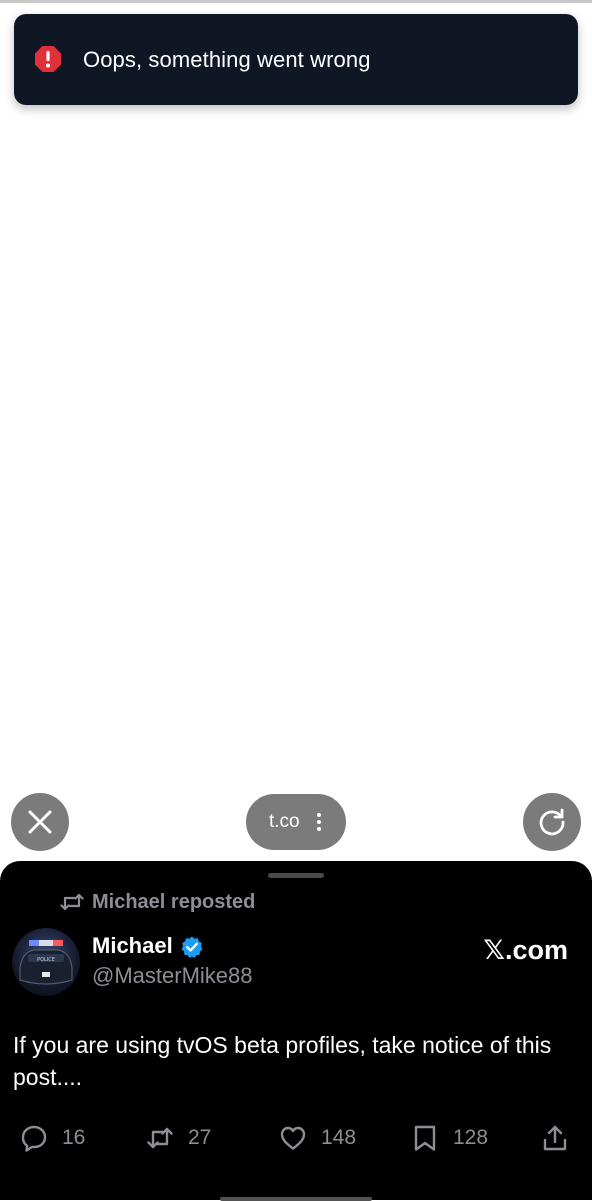 The width and height of the screenshot is (592, 1201). I want to click on top-divider, so click(296, 1).